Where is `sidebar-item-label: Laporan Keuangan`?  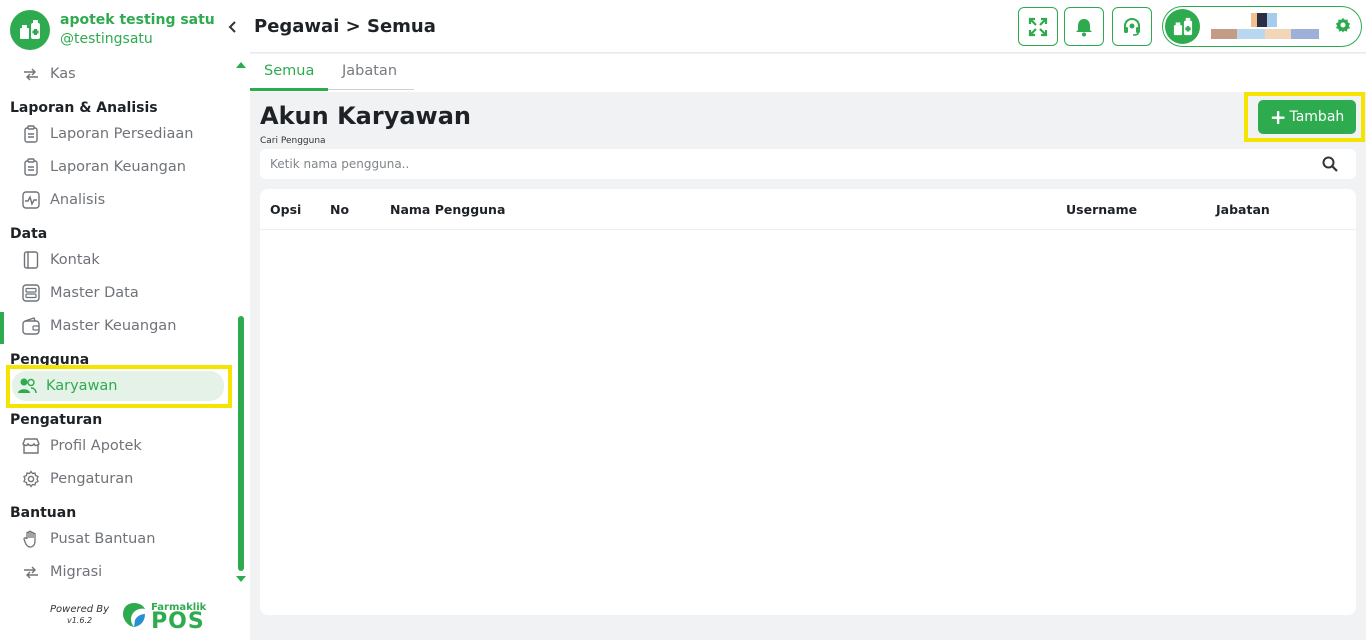
sidebar-item-label: Laporan Keuangan is located at coordinates (118, 167).